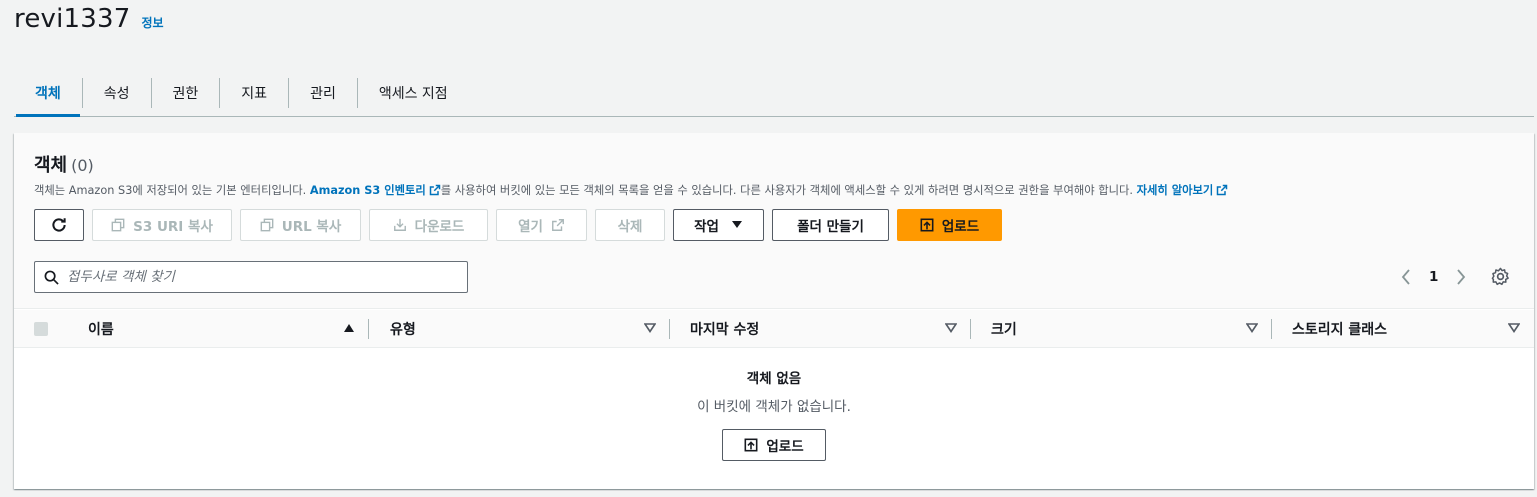  I want to click on empty-state-description: 이 버킷에 객체가 없습니다., so click(774, 407).